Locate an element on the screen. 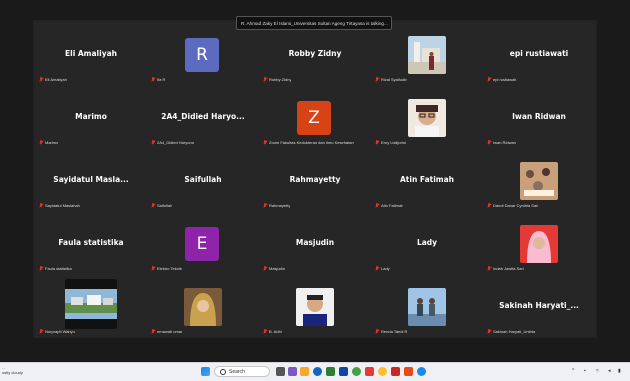 This screenshot has height=381, width=630. avatar: R is located at coordinates (202, 55).